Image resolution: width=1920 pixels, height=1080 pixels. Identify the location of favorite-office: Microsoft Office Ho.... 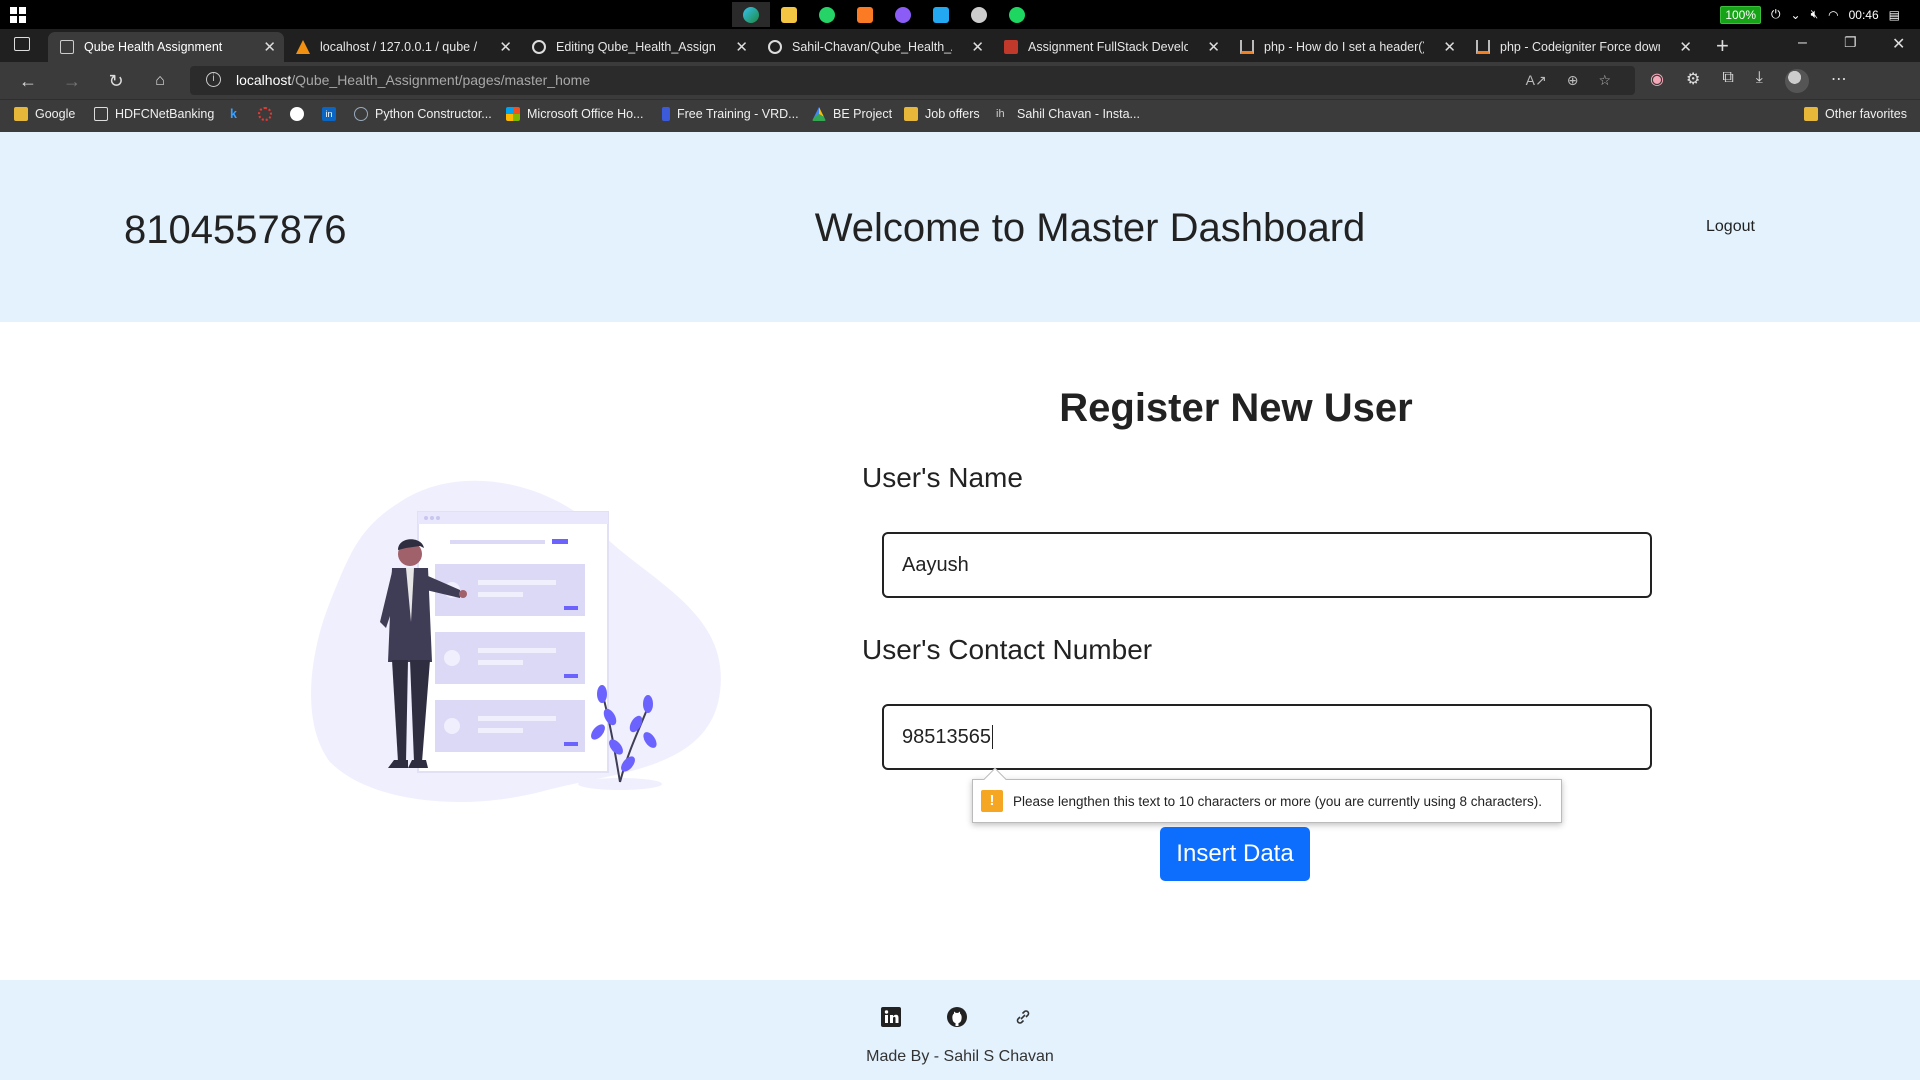
(574, 114).